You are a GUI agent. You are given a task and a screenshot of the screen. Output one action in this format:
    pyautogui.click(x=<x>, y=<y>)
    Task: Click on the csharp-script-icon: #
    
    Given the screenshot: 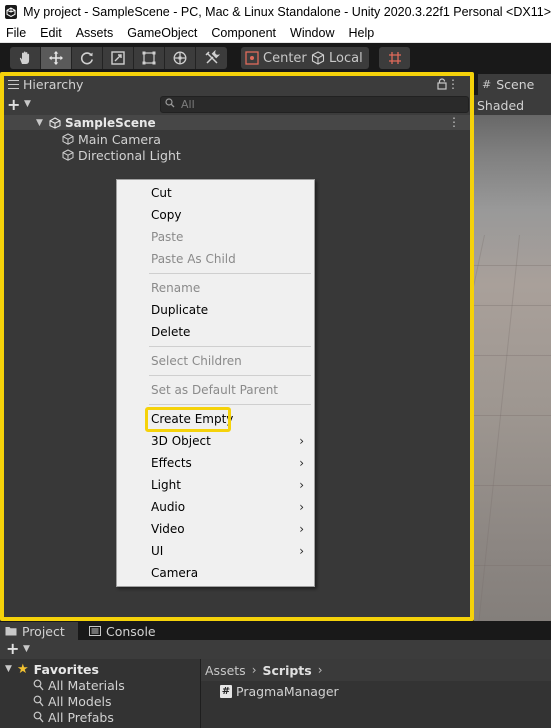 What is the action you would take?
    pyautogui.click(x=226, y=691)
    